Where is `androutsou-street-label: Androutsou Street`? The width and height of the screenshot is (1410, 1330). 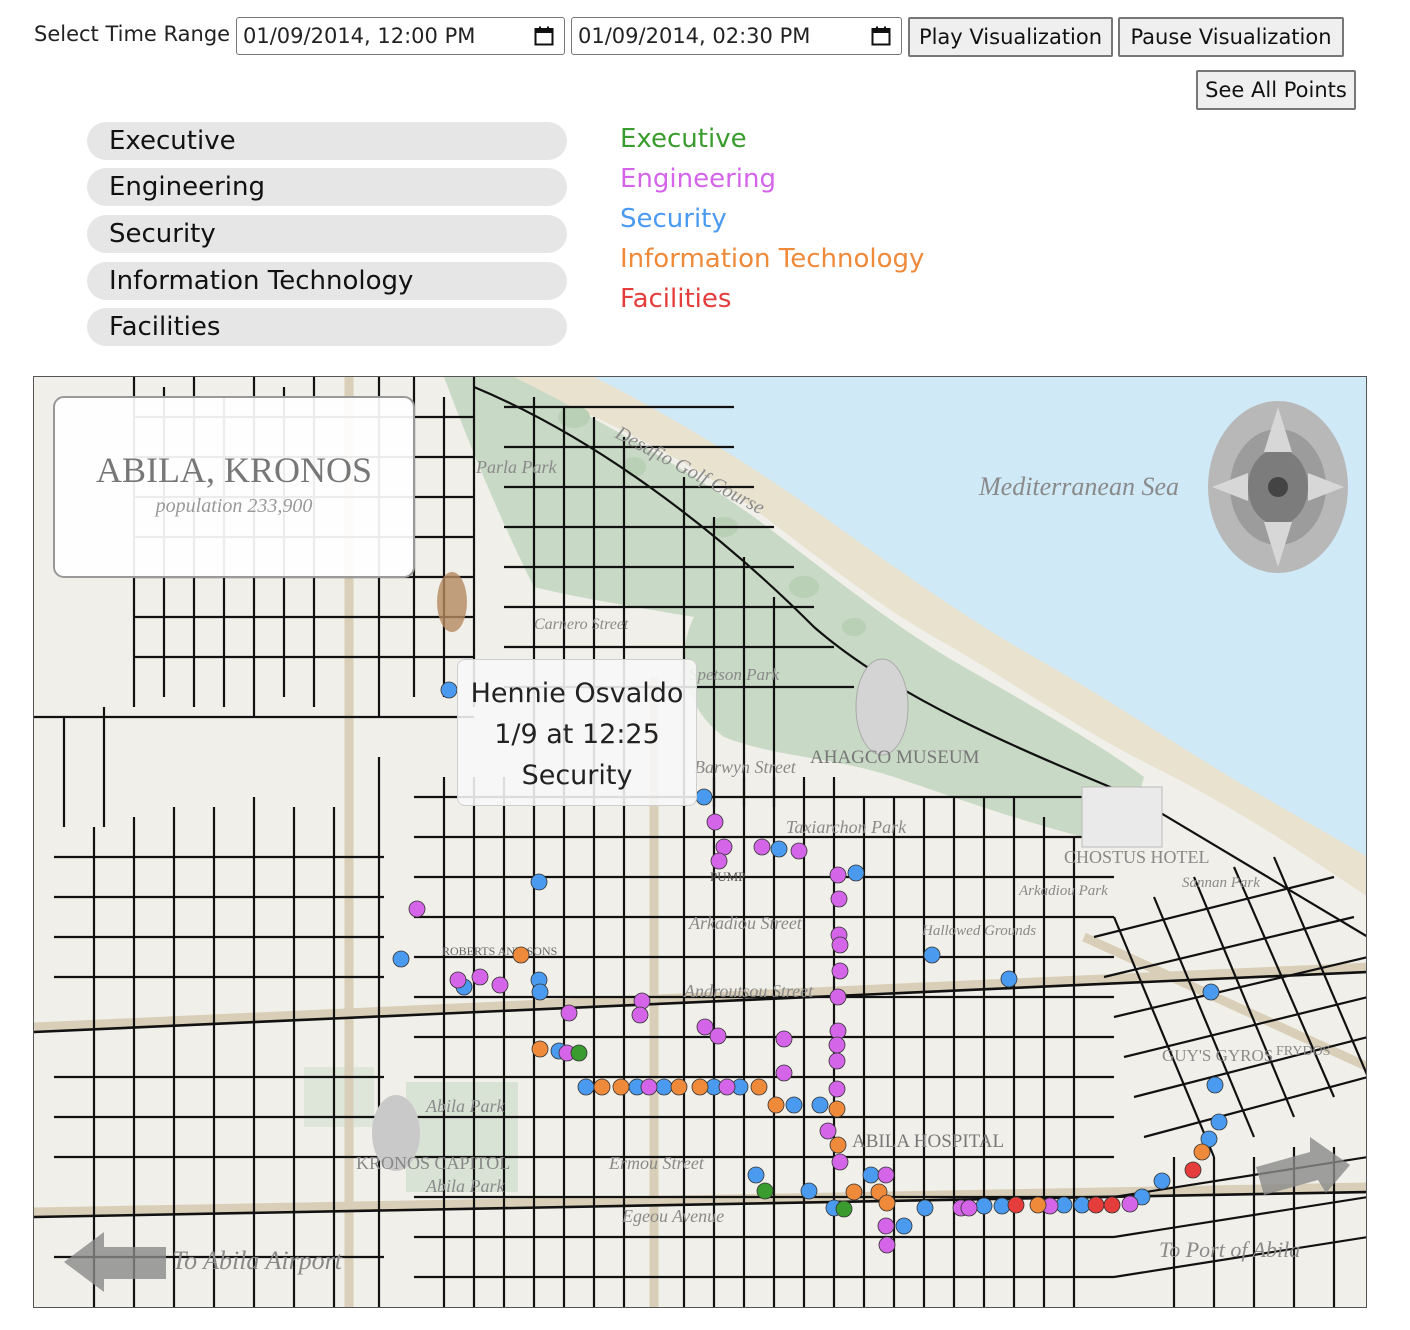 androutsou-street-label: Androutsou Street is located at coordinates (748, 991).